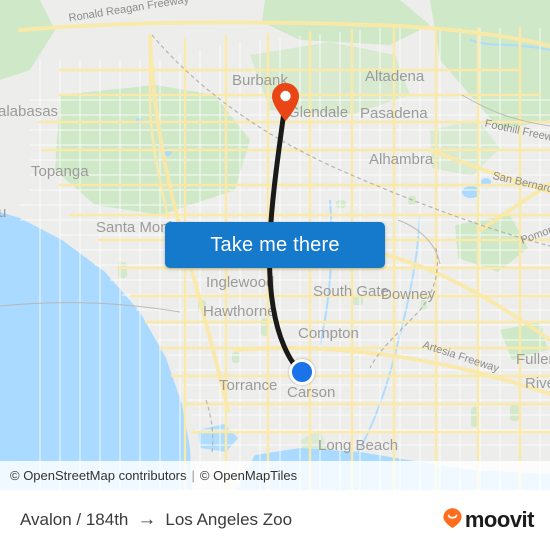  Describe the element at coordinates (285, 102) in the screenshot. I see `destination-pin-icon` at that location.